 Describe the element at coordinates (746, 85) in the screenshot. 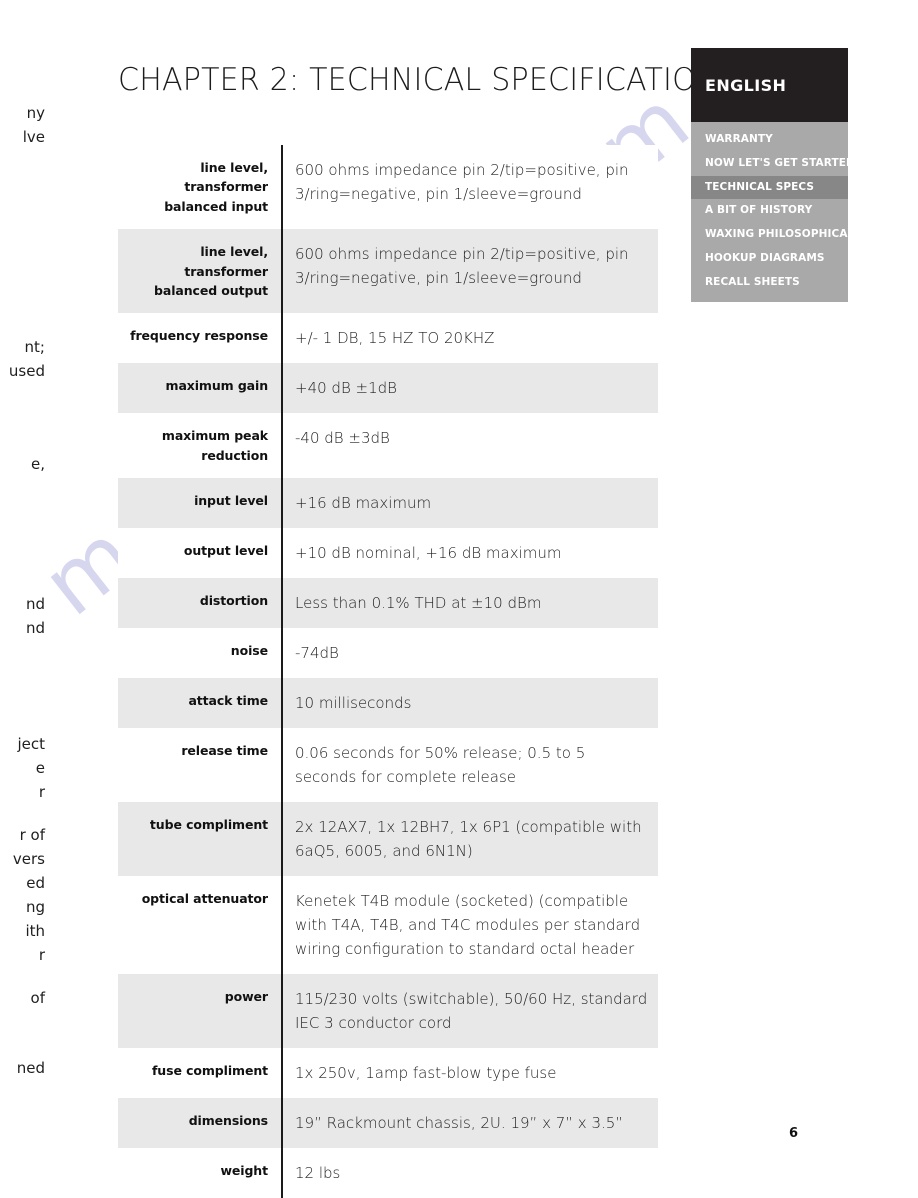

I see `sidebar-language-label: ENGLISH` at that location.